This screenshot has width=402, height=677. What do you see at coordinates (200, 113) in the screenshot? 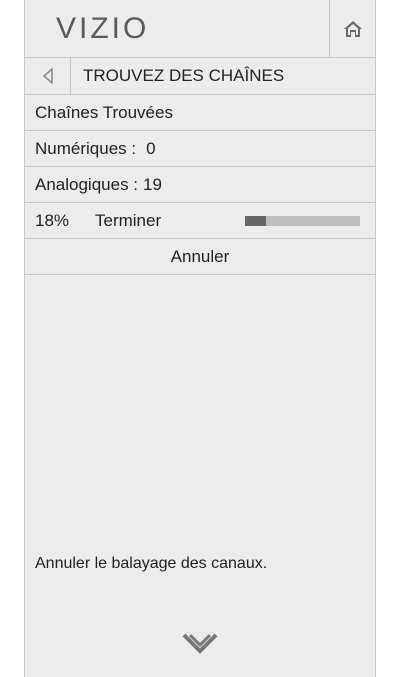
I see `channels-found-row: Chaînes Trouvées` at bounding box center [200, 113].